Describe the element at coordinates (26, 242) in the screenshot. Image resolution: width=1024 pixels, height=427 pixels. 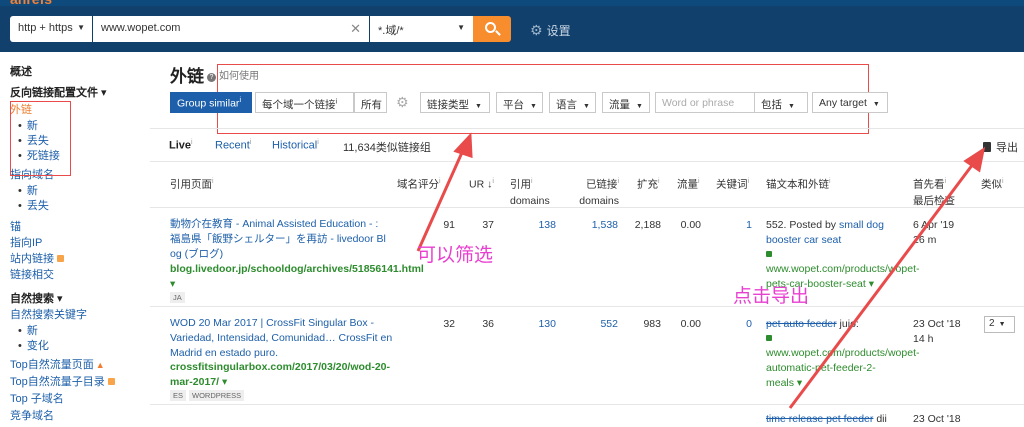
I see `sidebar-item-ref-ips: 指向IP` at that location.